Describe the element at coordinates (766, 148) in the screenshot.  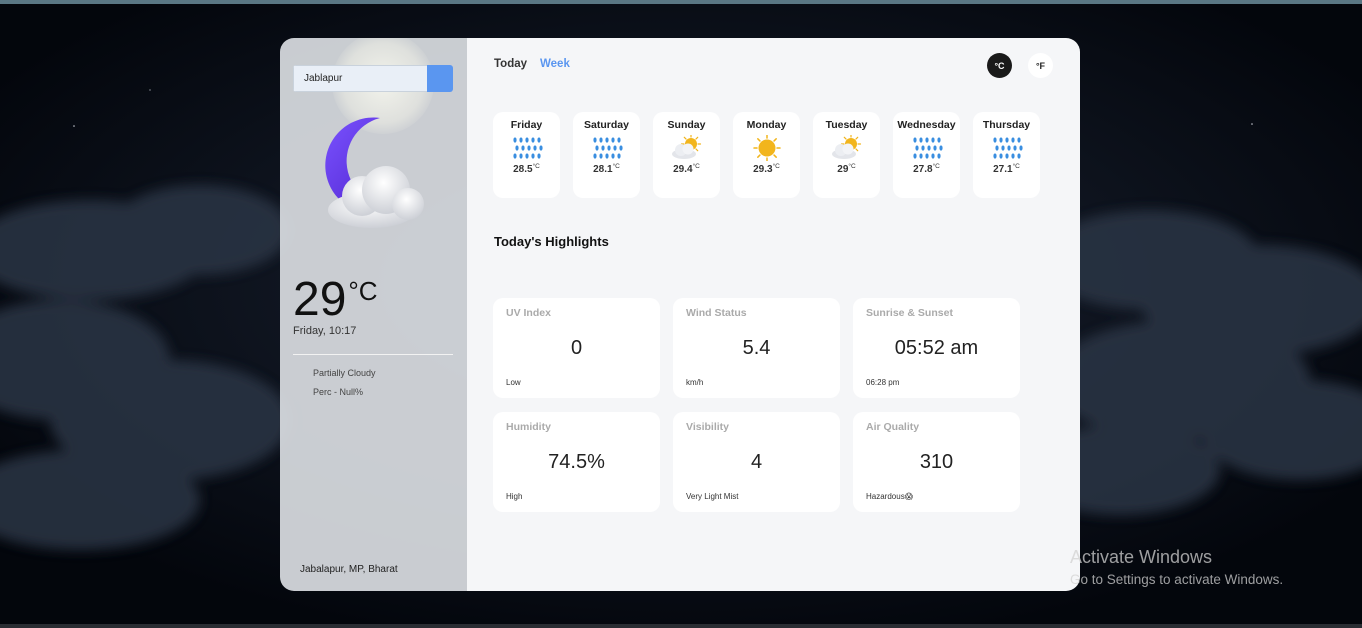
I see `sun-icon` at that location.